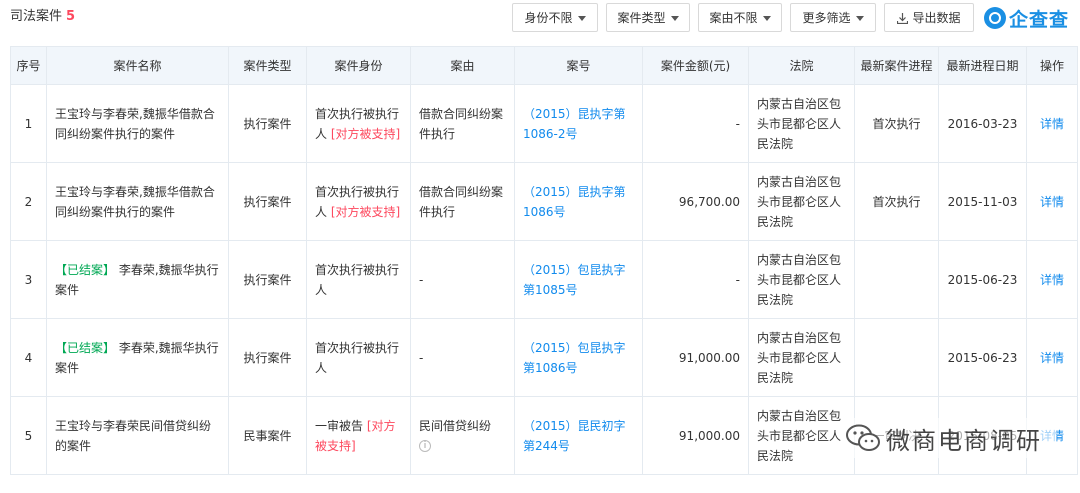  What do you see at coordinates (574, 202) in the screenshot?
I see `case-number-link: （2015）昆执字第1086号` at bounding box center [574, 202].